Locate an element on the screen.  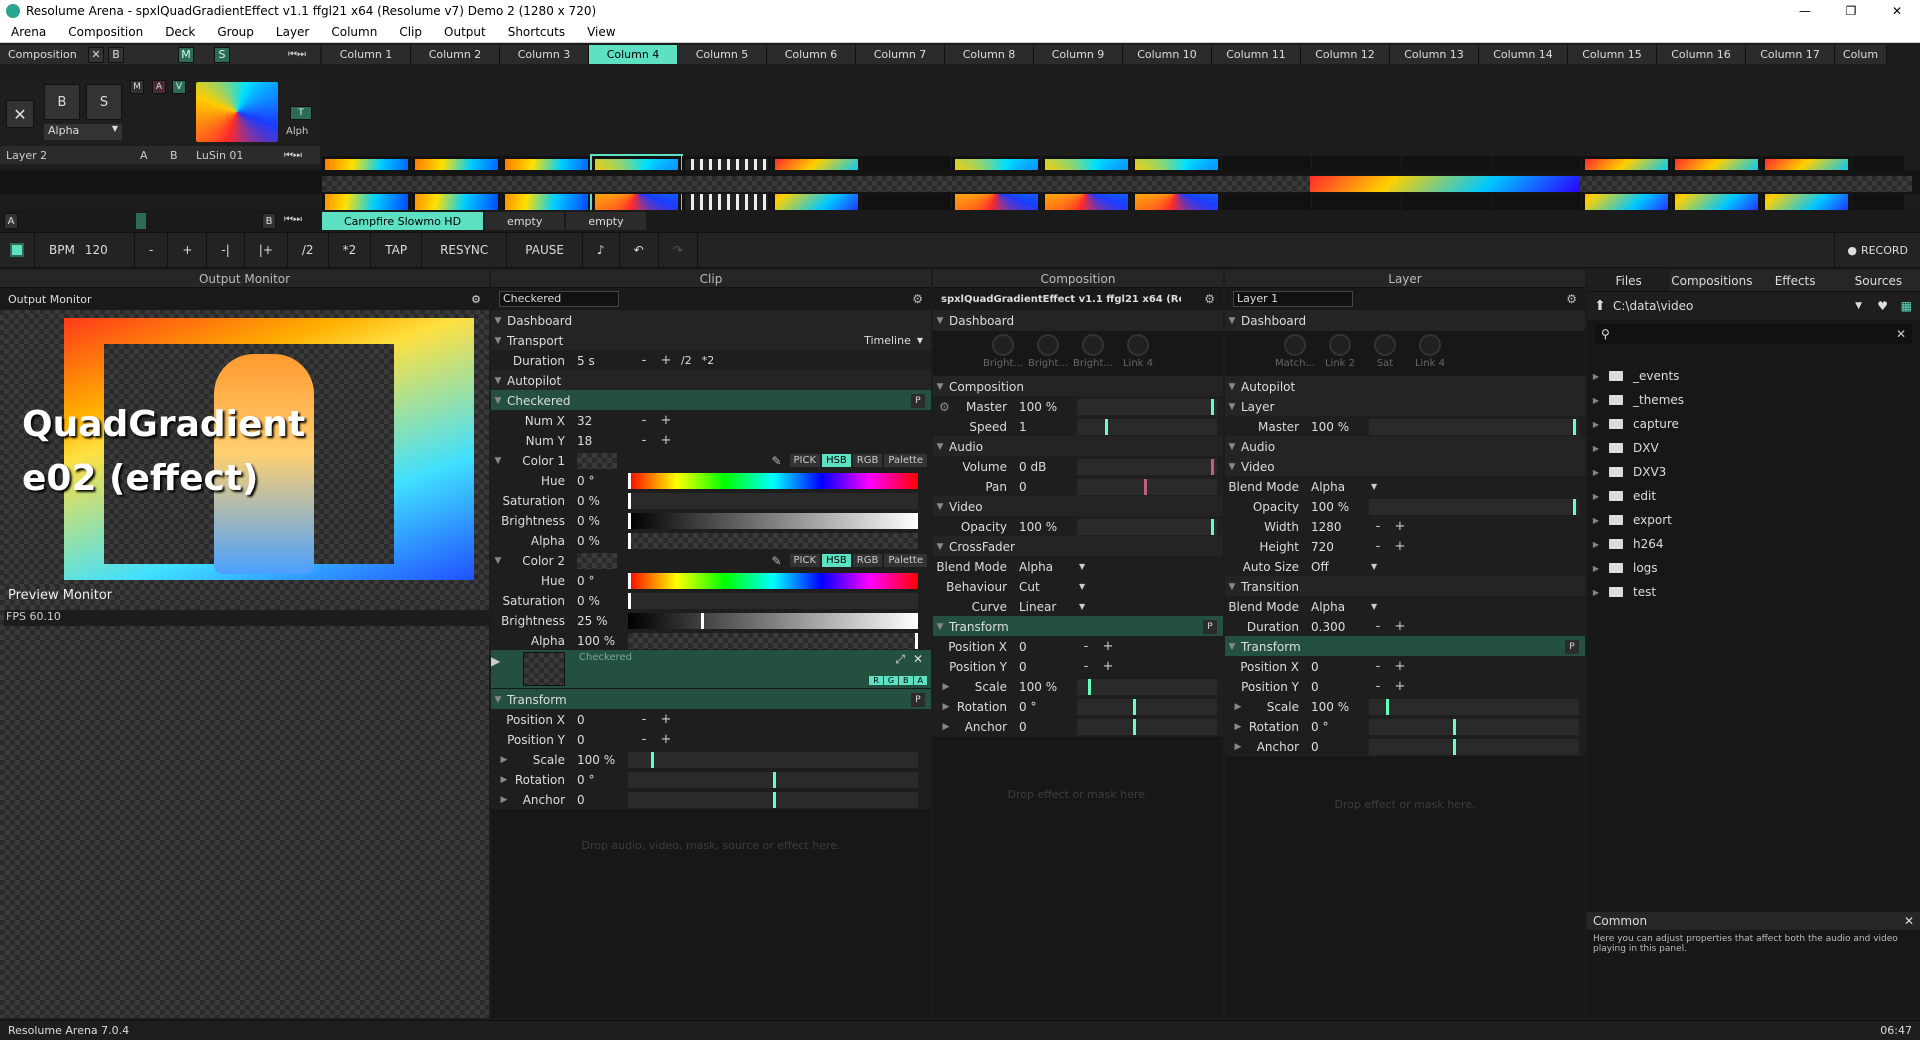
composition-position-y-value: 0 is located at coordinates (1045, 667).